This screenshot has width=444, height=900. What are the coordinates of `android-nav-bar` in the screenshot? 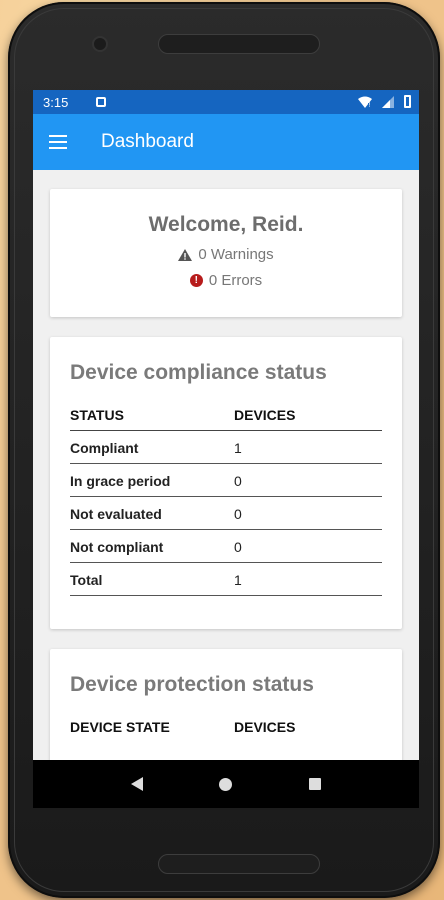 It's located at (226, 784).